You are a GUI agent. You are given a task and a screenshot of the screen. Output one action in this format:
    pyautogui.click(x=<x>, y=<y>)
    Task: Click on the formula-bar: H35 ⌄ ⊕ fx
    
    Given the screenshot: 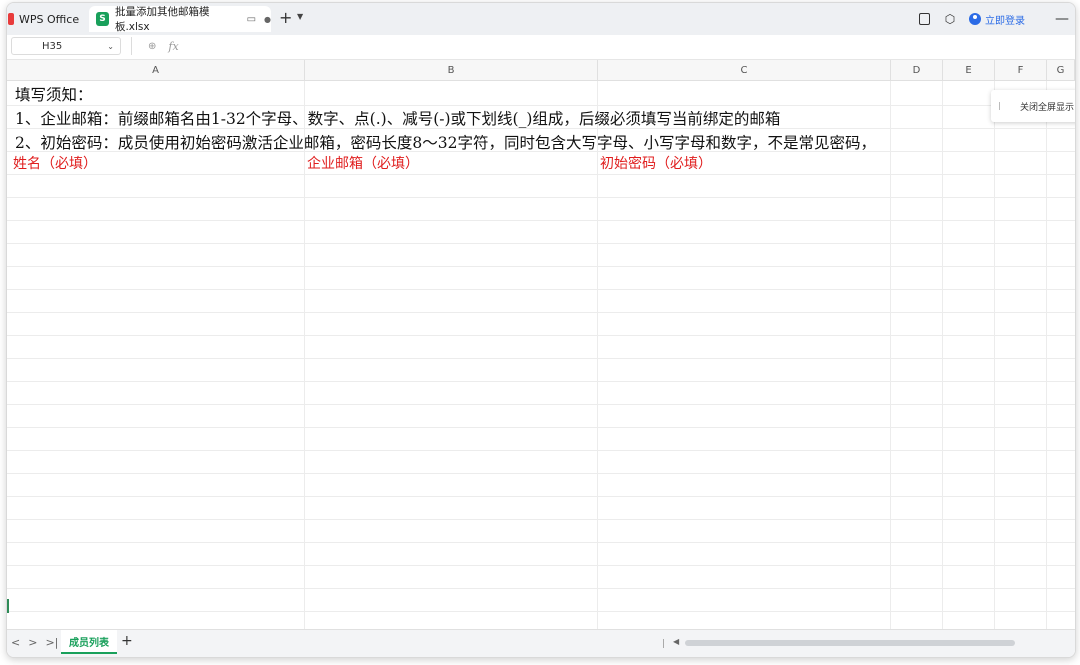 What is the action you would take?
    pyautogui.click(x=541, y=47)
    